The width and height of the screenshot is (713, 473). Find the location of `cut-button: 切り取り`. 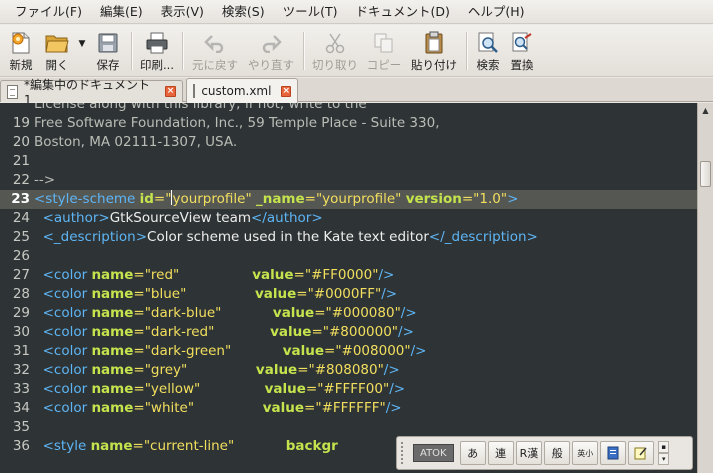

cut-button: 切り取り is located at coordinates (335, 51).